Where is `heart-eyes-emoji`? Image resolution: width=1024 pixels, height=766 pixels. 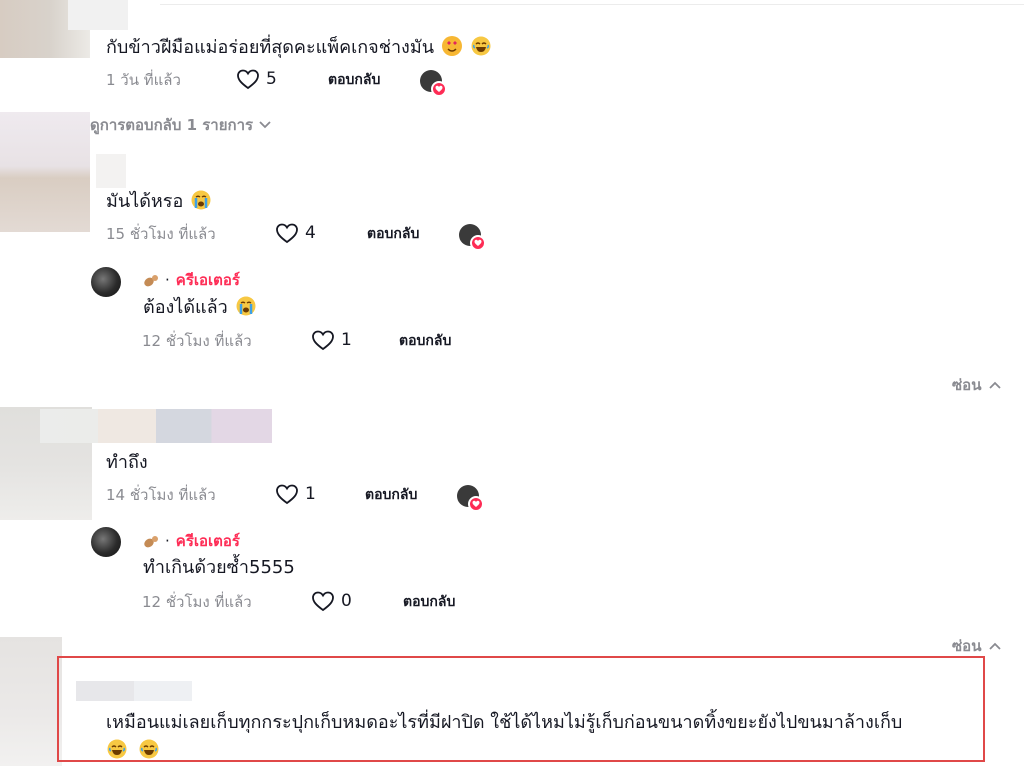 heart-eyes-emoji is located at coordinates (451, 46).